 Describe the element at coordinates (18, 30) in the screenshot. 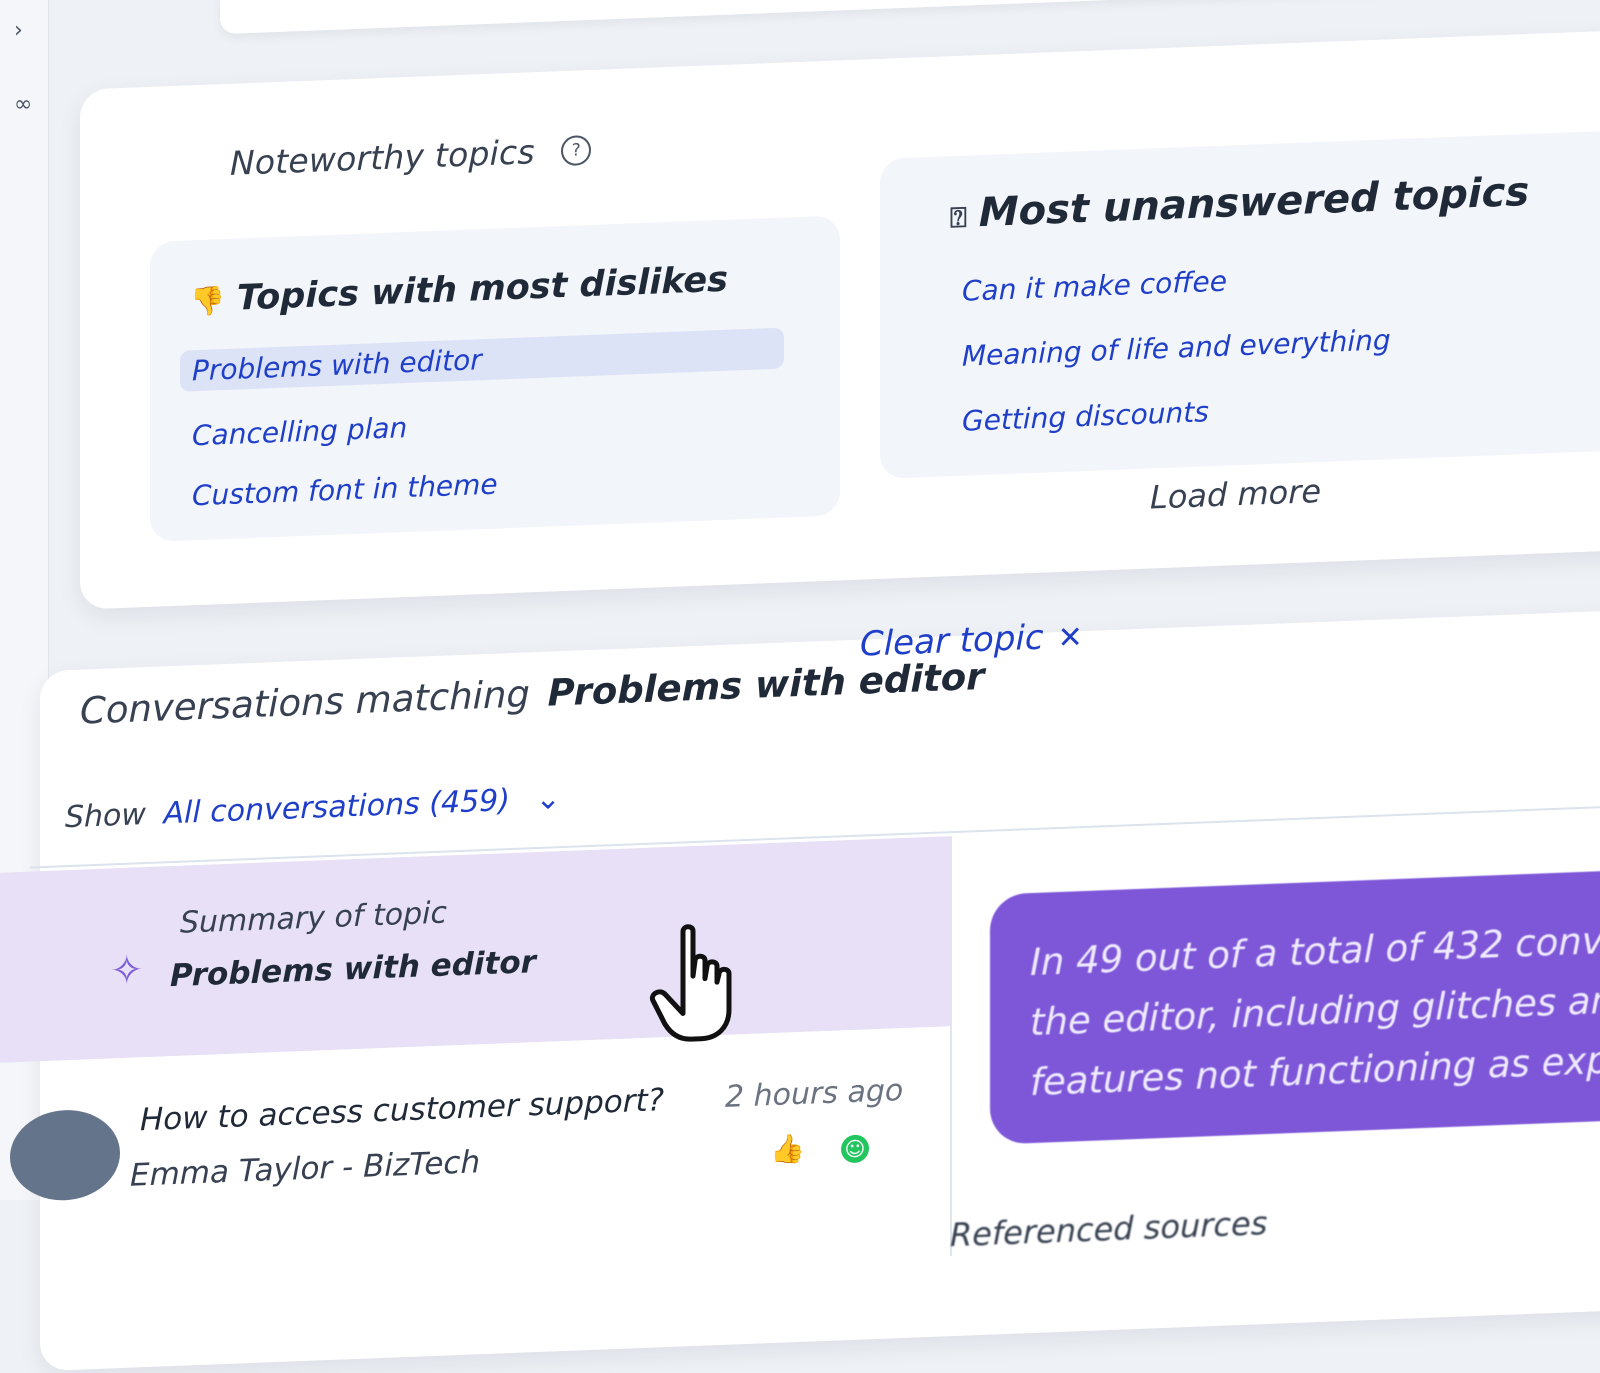

I see `chevron-right-icon: ›` at that location.